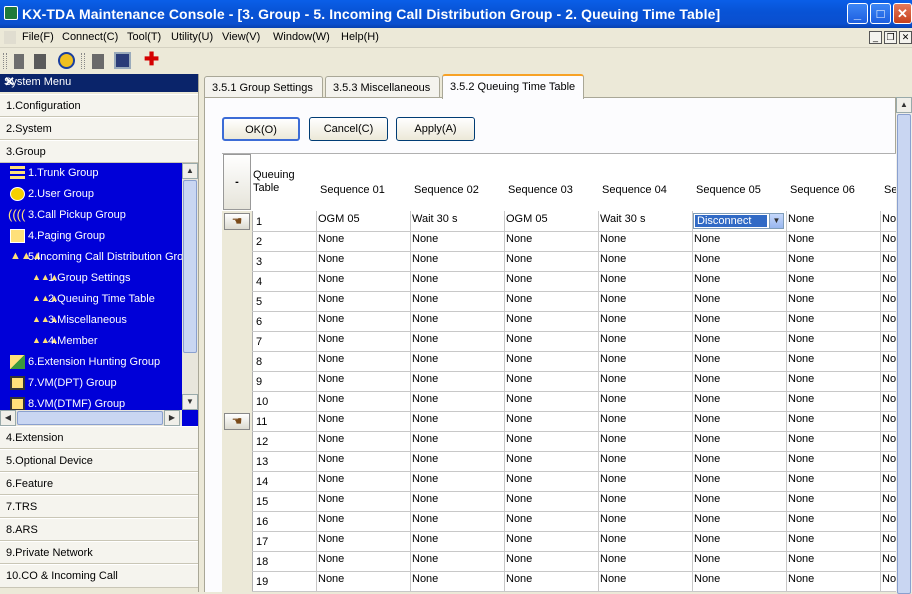 The image size is (912, 594). What do you see at coordinates (99, 552) in the screenshot?
I see `section-private-network: 9.Private Network` at bounding box center [99, 552].